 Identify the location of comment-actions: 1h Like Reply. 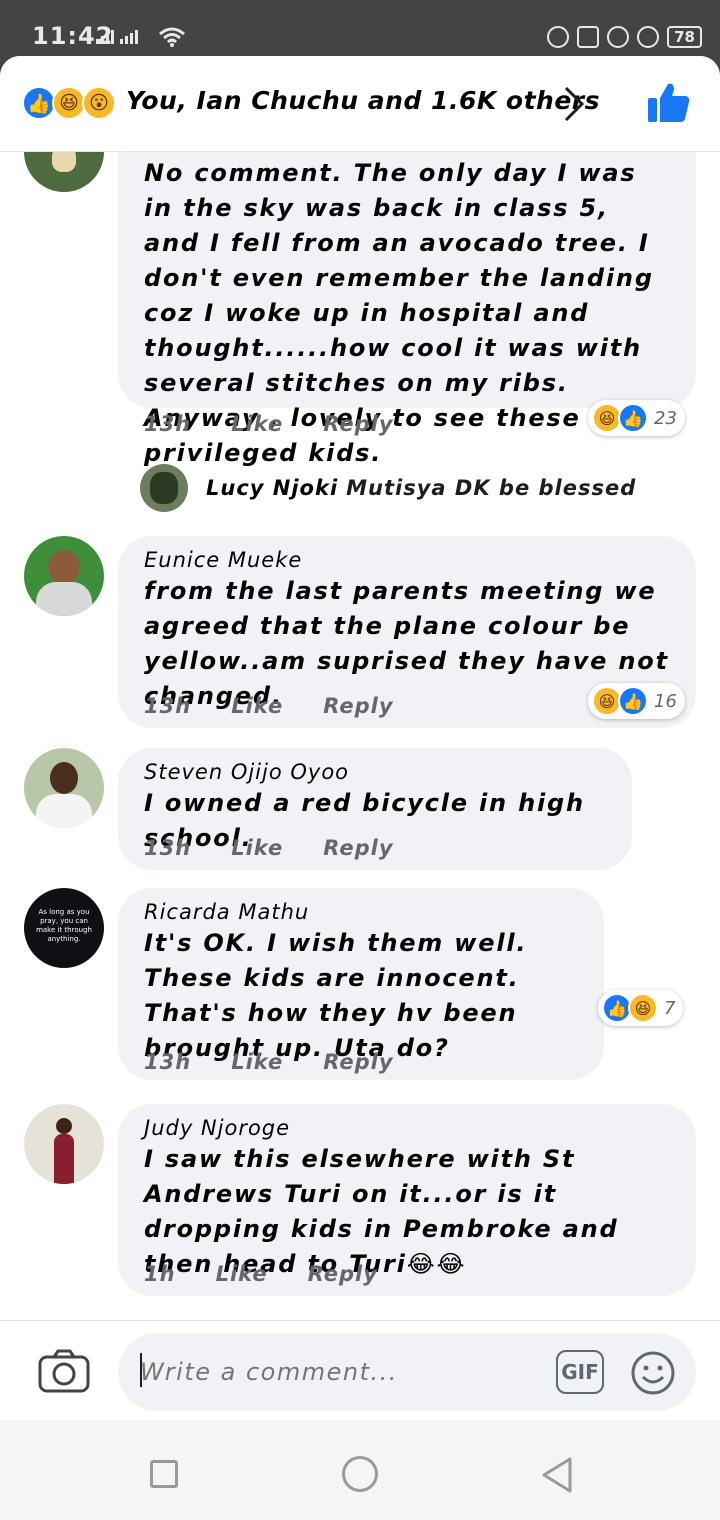
(281, 1274).